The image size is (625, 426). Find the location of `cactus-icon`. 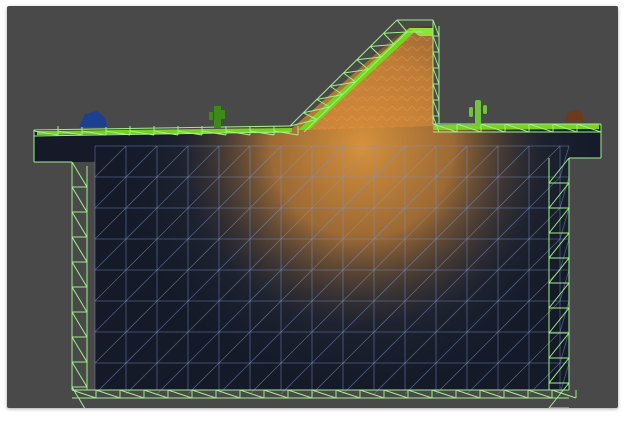

cactus-icon is located at coordinates (478, 113).